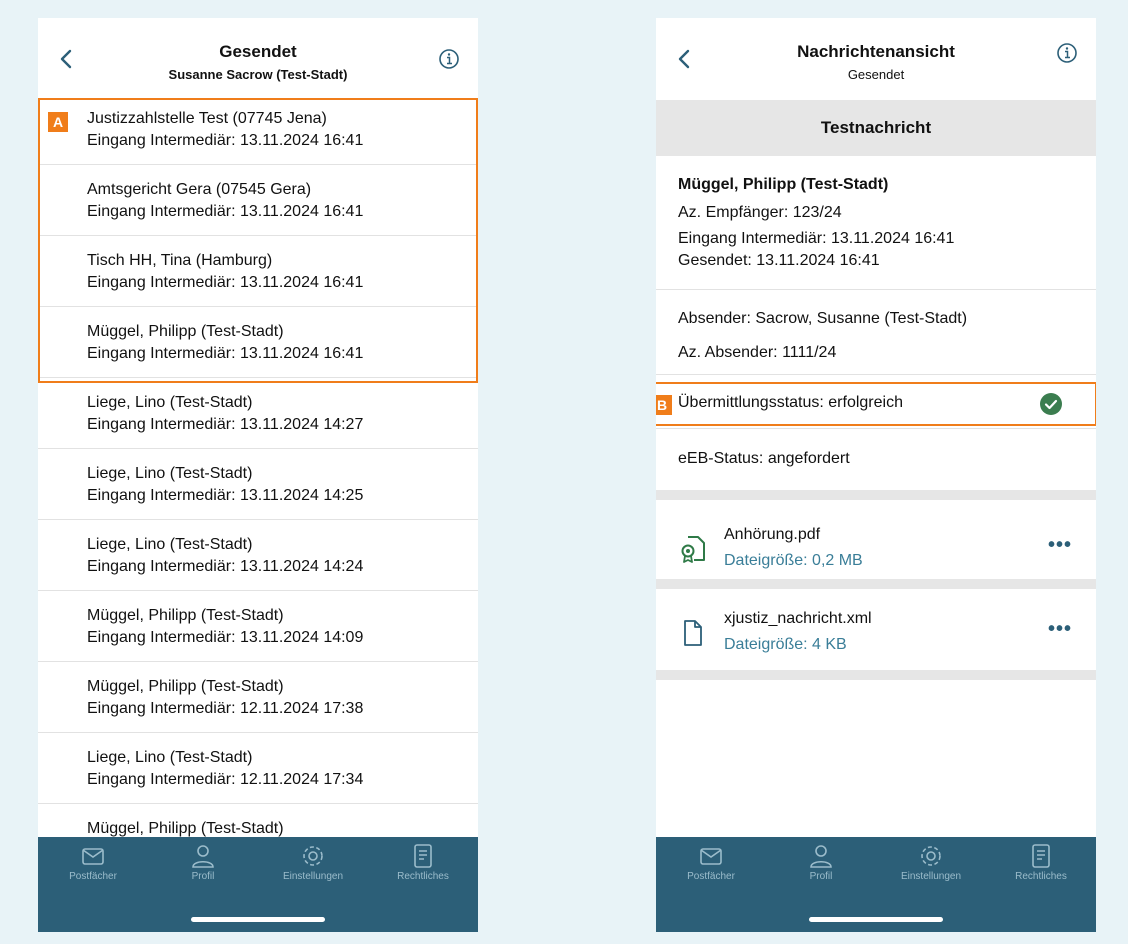  Describe the element at coordinates (783, 184) in the screenshot. I see `recipient-name: Müggel, Philipp (Test-Stadt)` at that location.